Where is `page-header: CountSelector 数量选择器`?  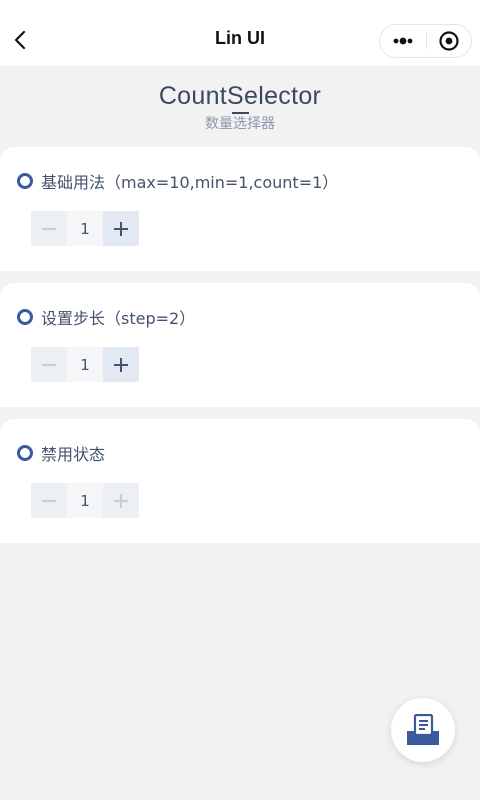 page-header: CountSelector 数量选择器 is located at coordinates (240, 107).